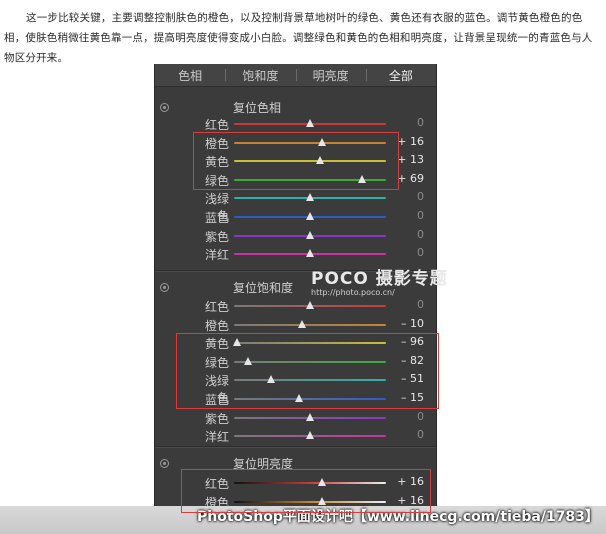 This screenshot has width=606, height=534. Describe the element at coordinates (295, 217) in the screenshot. I see `slider-row-hue-blue: 蓝色 0` at that location.